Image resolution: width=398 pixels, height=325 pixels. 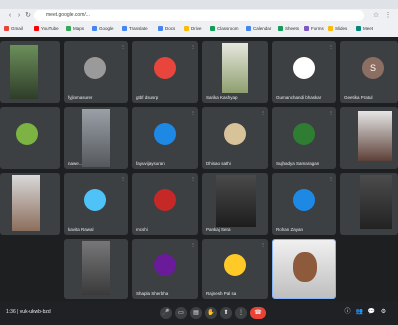 I want to click on participant-name: gtbf dsusrp, so click(x=147, y=97).